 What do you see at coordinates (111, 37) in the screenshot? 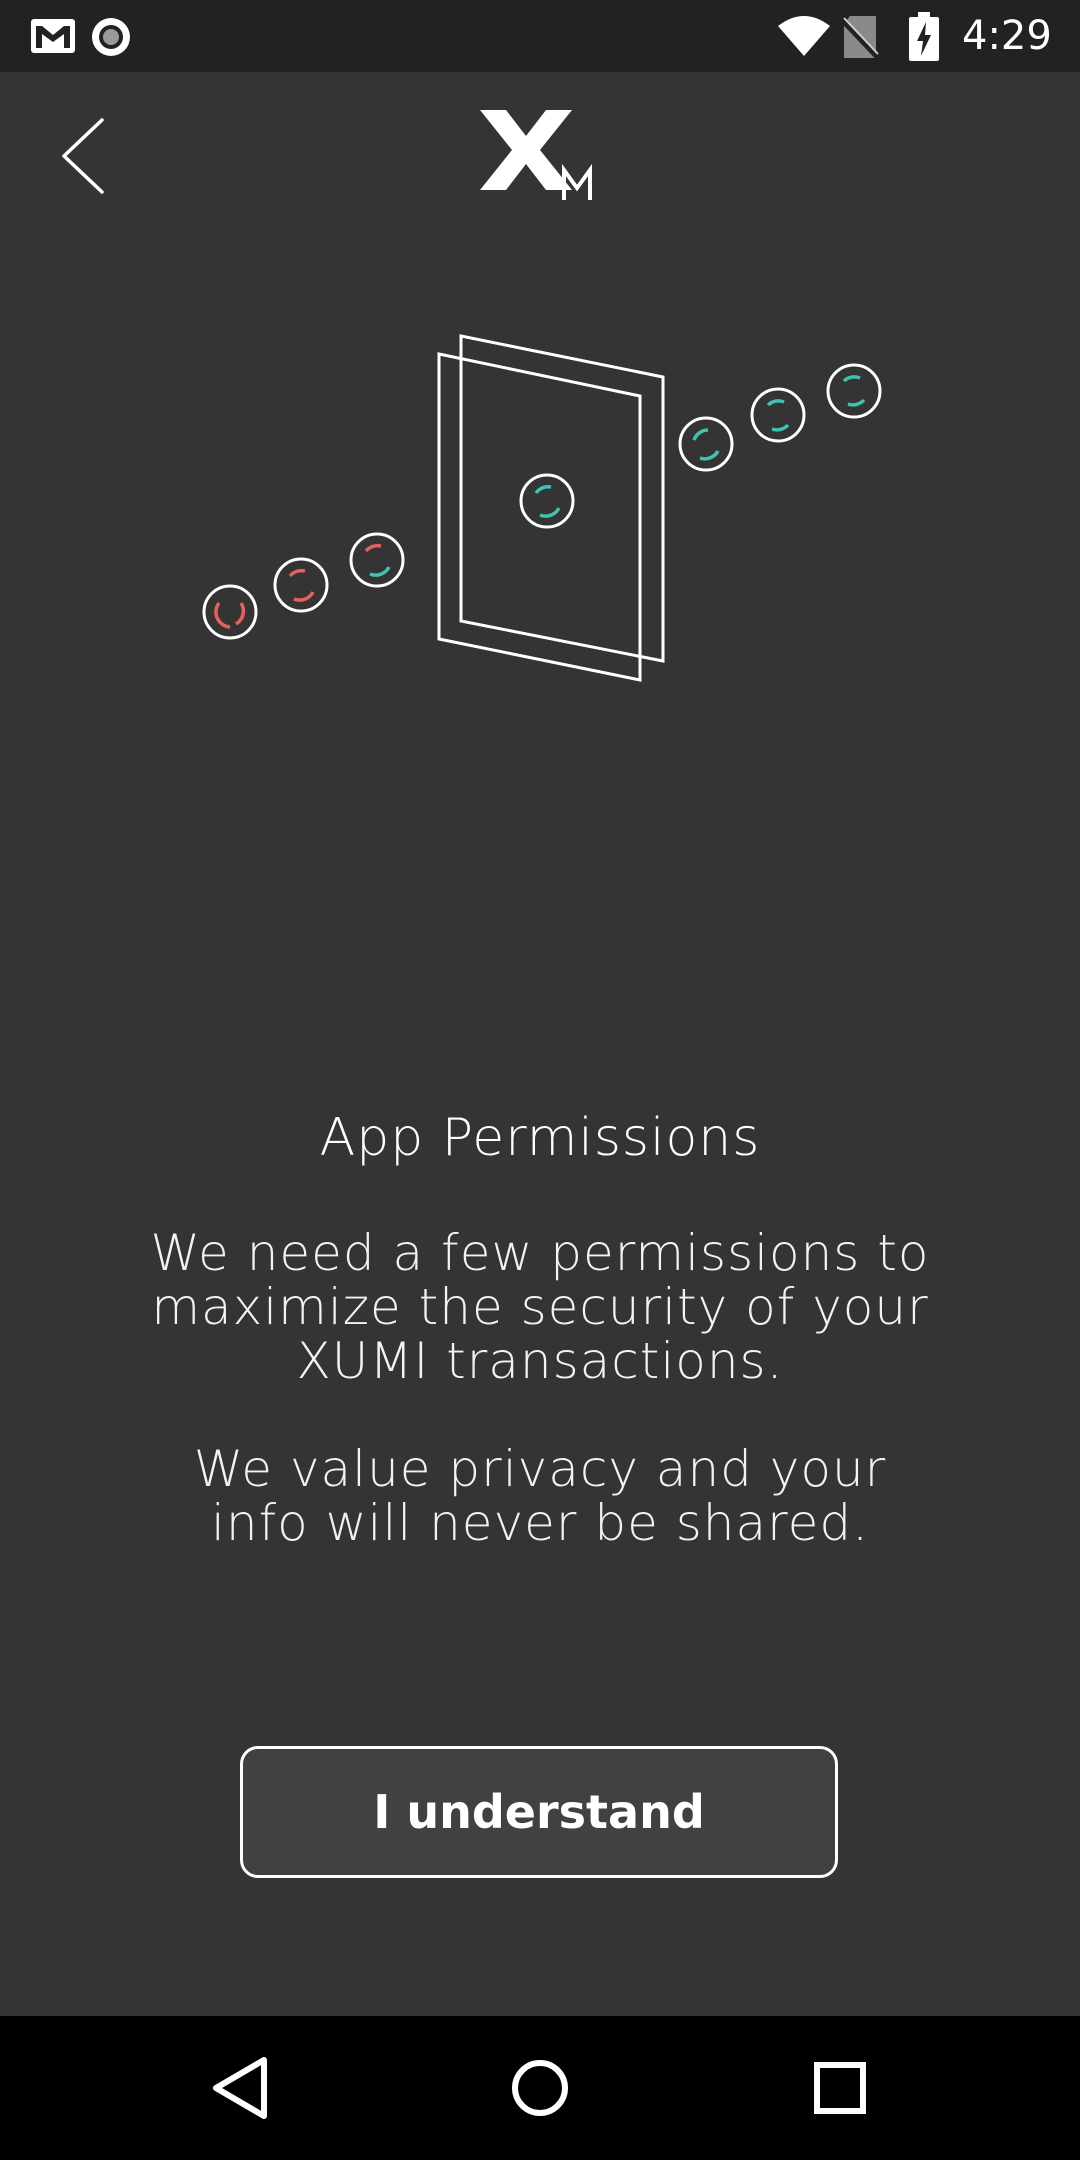
I see `record-icon` at bounding box center [111, 37].